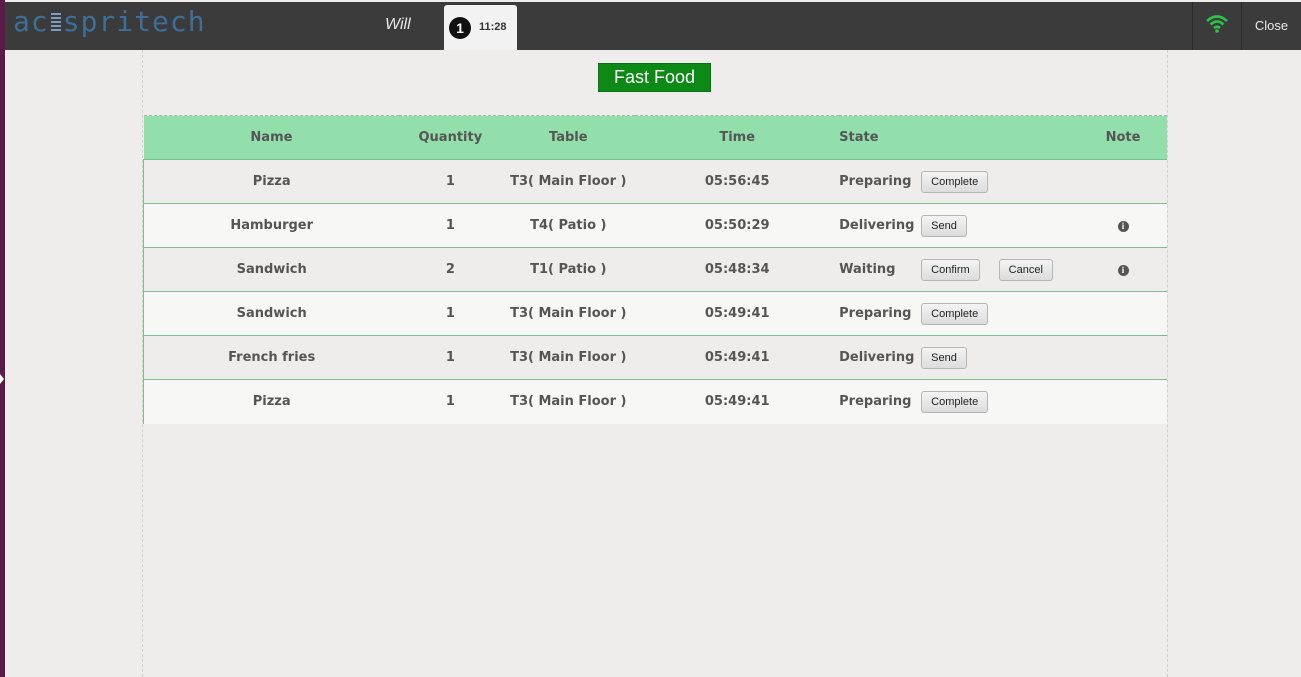 The width and height of the screenshot is (1301, 677). I want to click on table-header-row: Name Quantity Table Time State Note, so click(655, 137).